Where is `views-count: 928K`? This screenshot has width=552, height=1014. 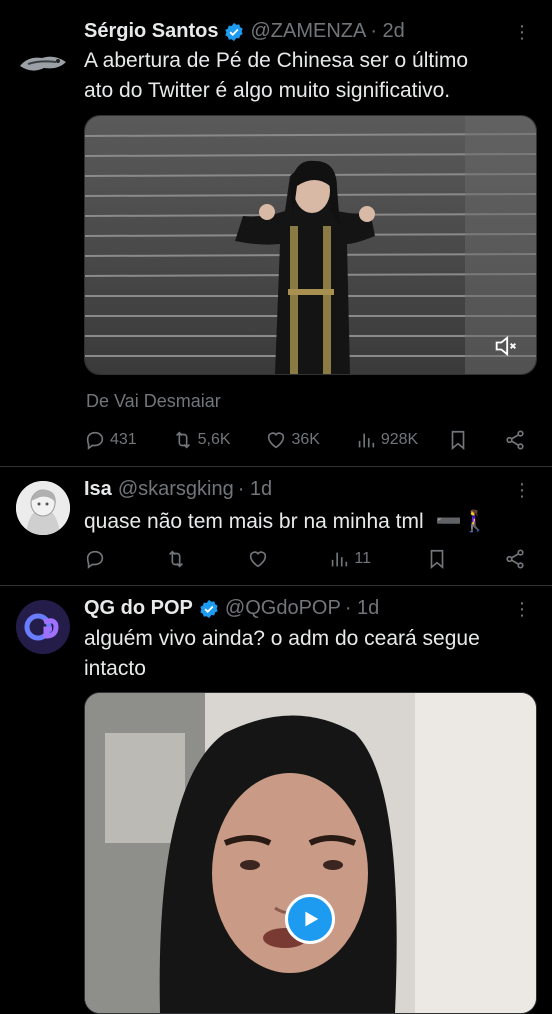
views-count: 928K is located at coordinates (399, 439).